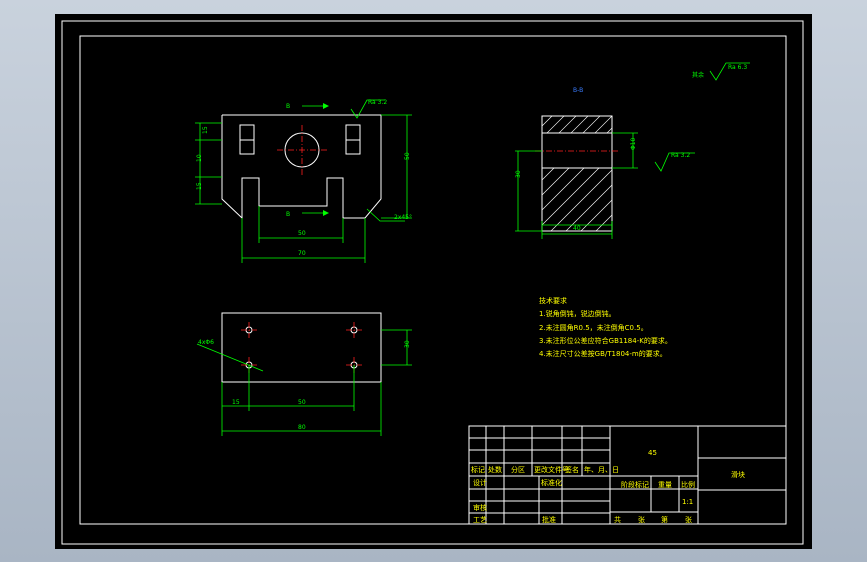 The image size is (867, 562). What do you see at coordinates (206, 342) in the screenshot?
I see `dim-top-phi: 4xΦ6` at bounding box center [206, 342].